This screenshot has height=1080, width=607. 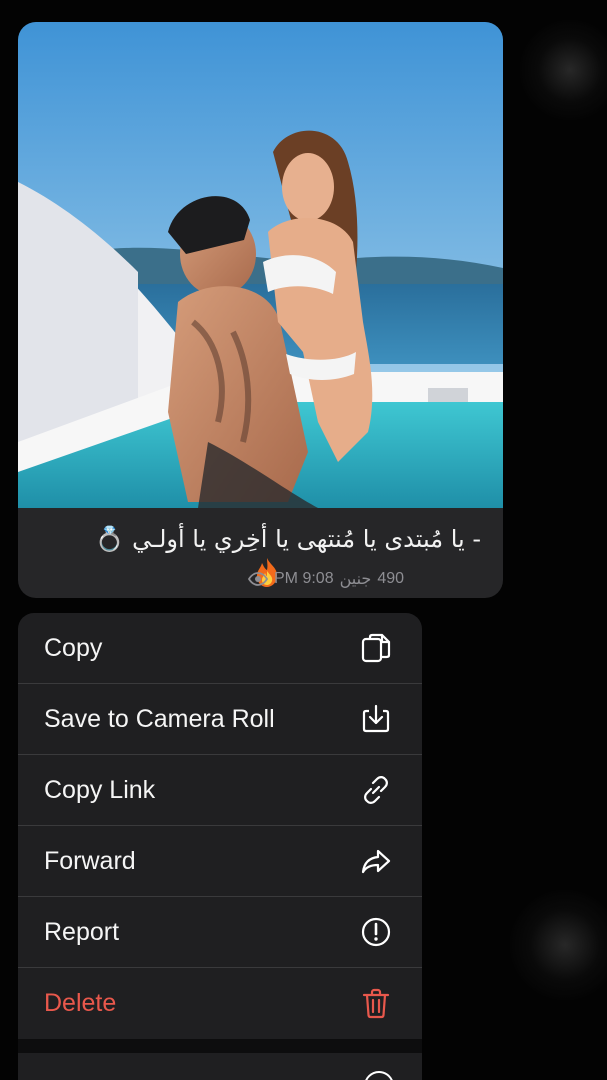 What do you see at coordinates (379, 1075) in the screenshot?
I see `circle-icon` at bounding box center [379, 1075].